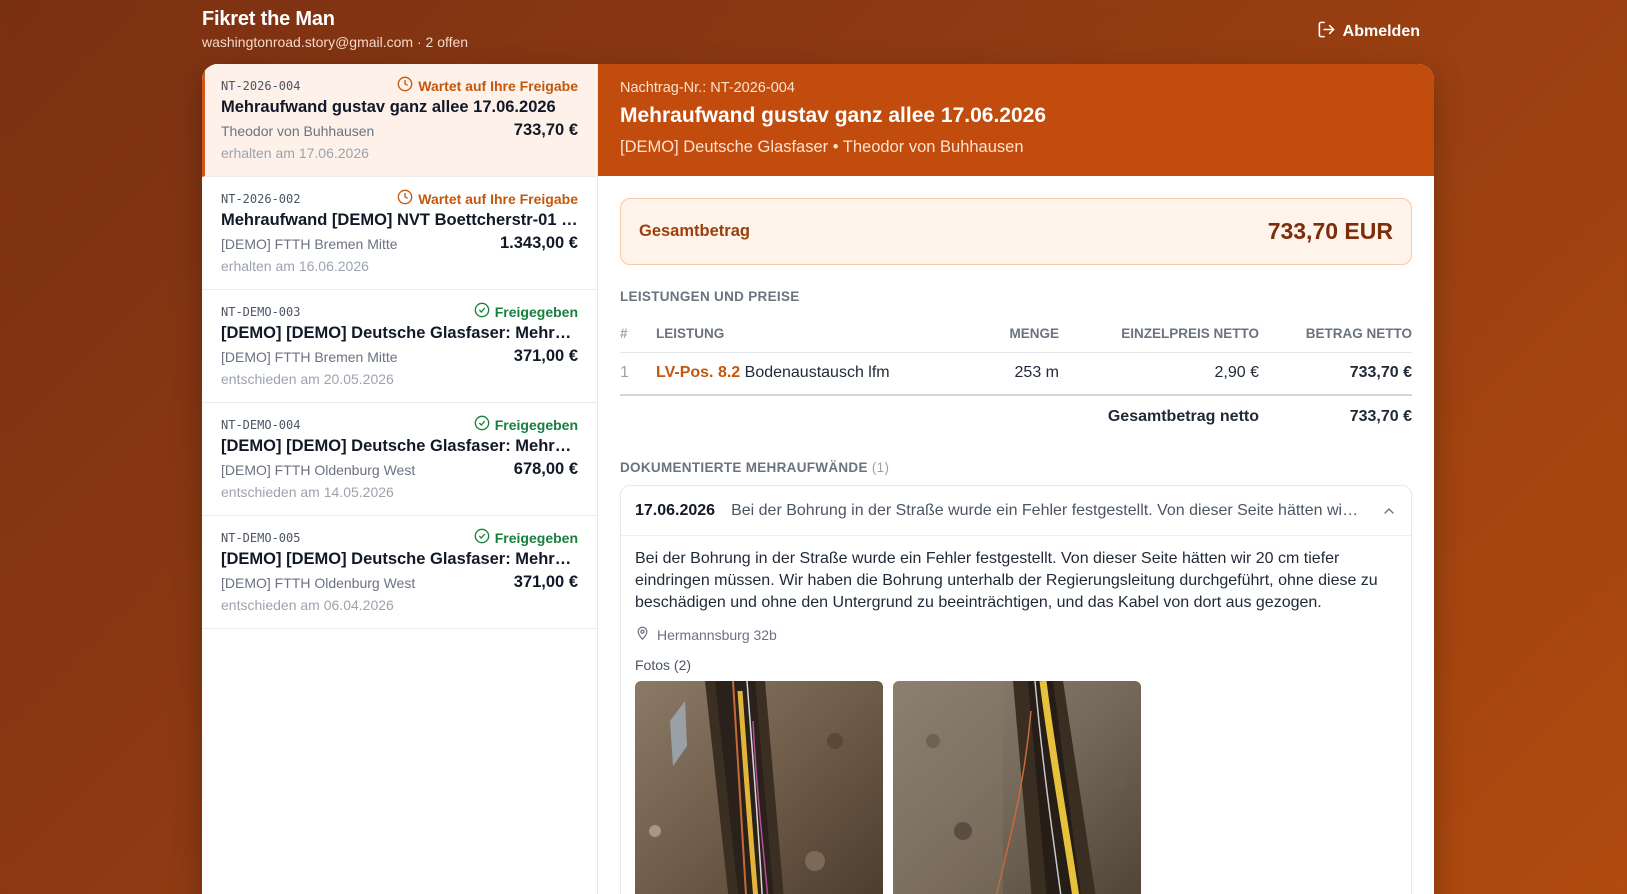  I want to click on doc-location: Hermannsburg 32b, so click(1016, 635).